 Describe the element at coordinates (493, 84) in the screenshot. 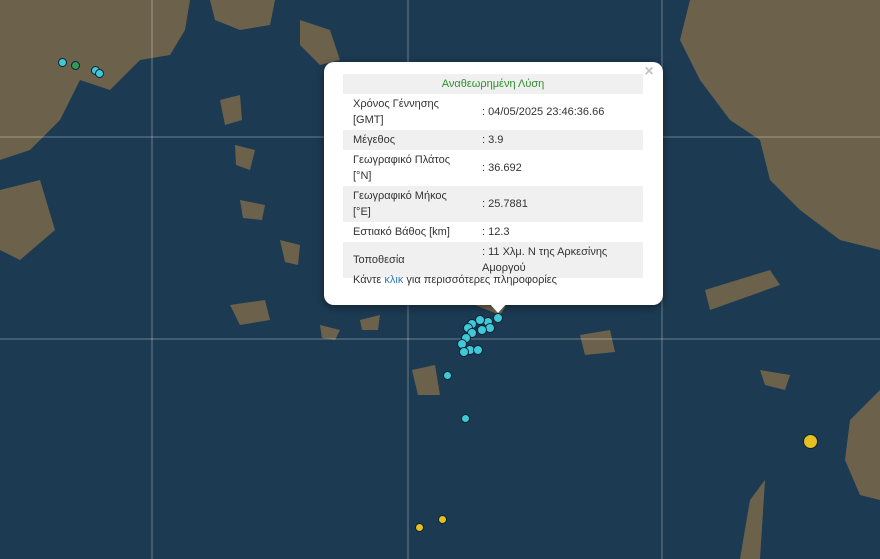

I see `popup-title: Αναθεωρημένη Λύση` at that location.